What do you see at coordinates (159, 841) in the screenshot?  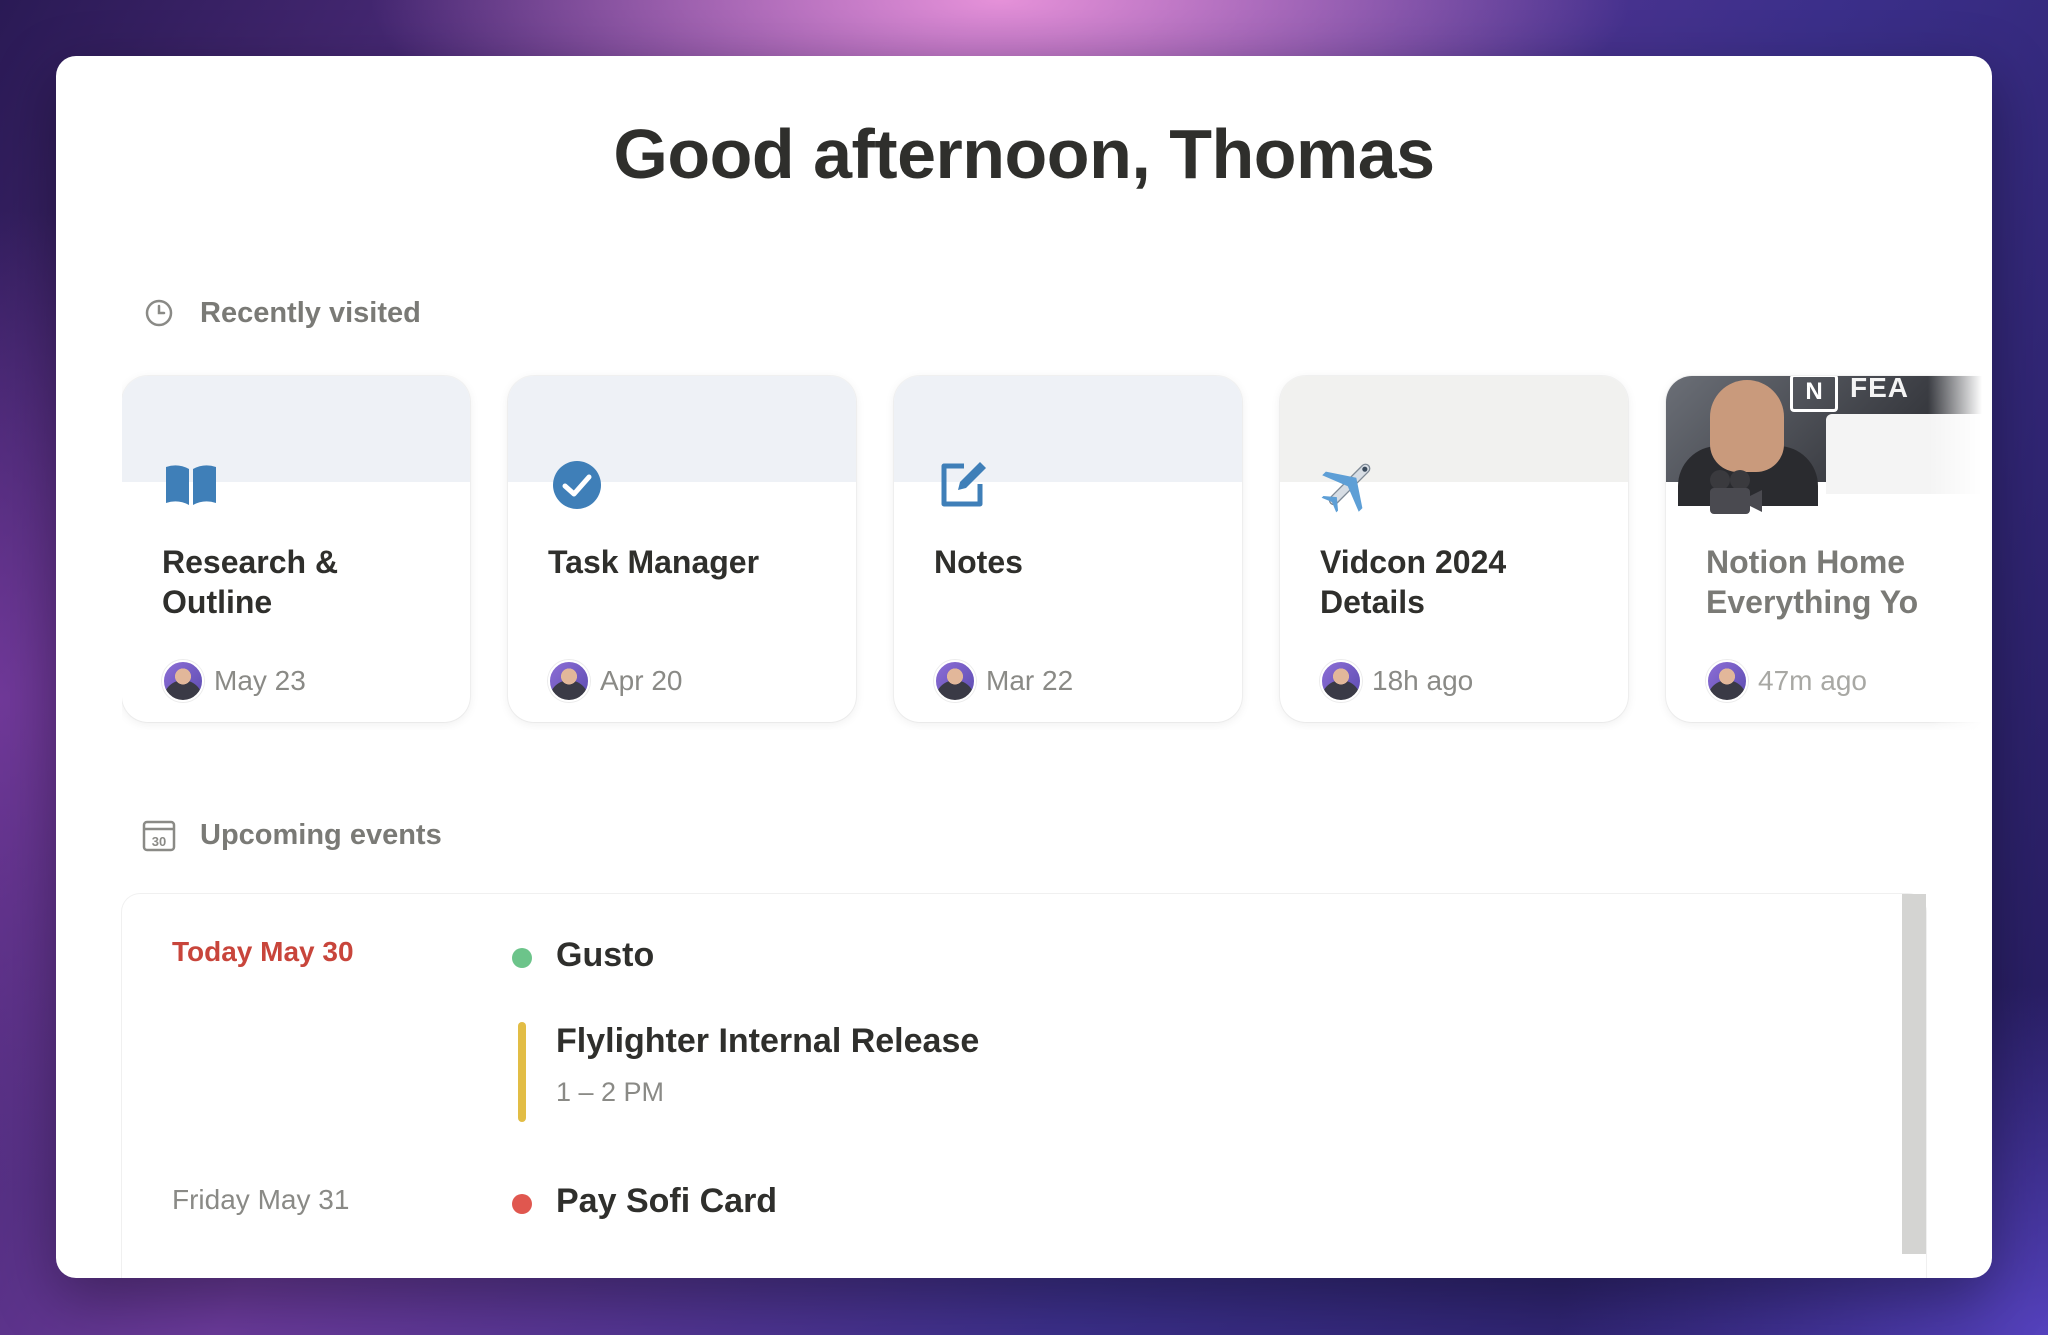 I see `calendar-day-number: 30` at bounding box center [159, 841].